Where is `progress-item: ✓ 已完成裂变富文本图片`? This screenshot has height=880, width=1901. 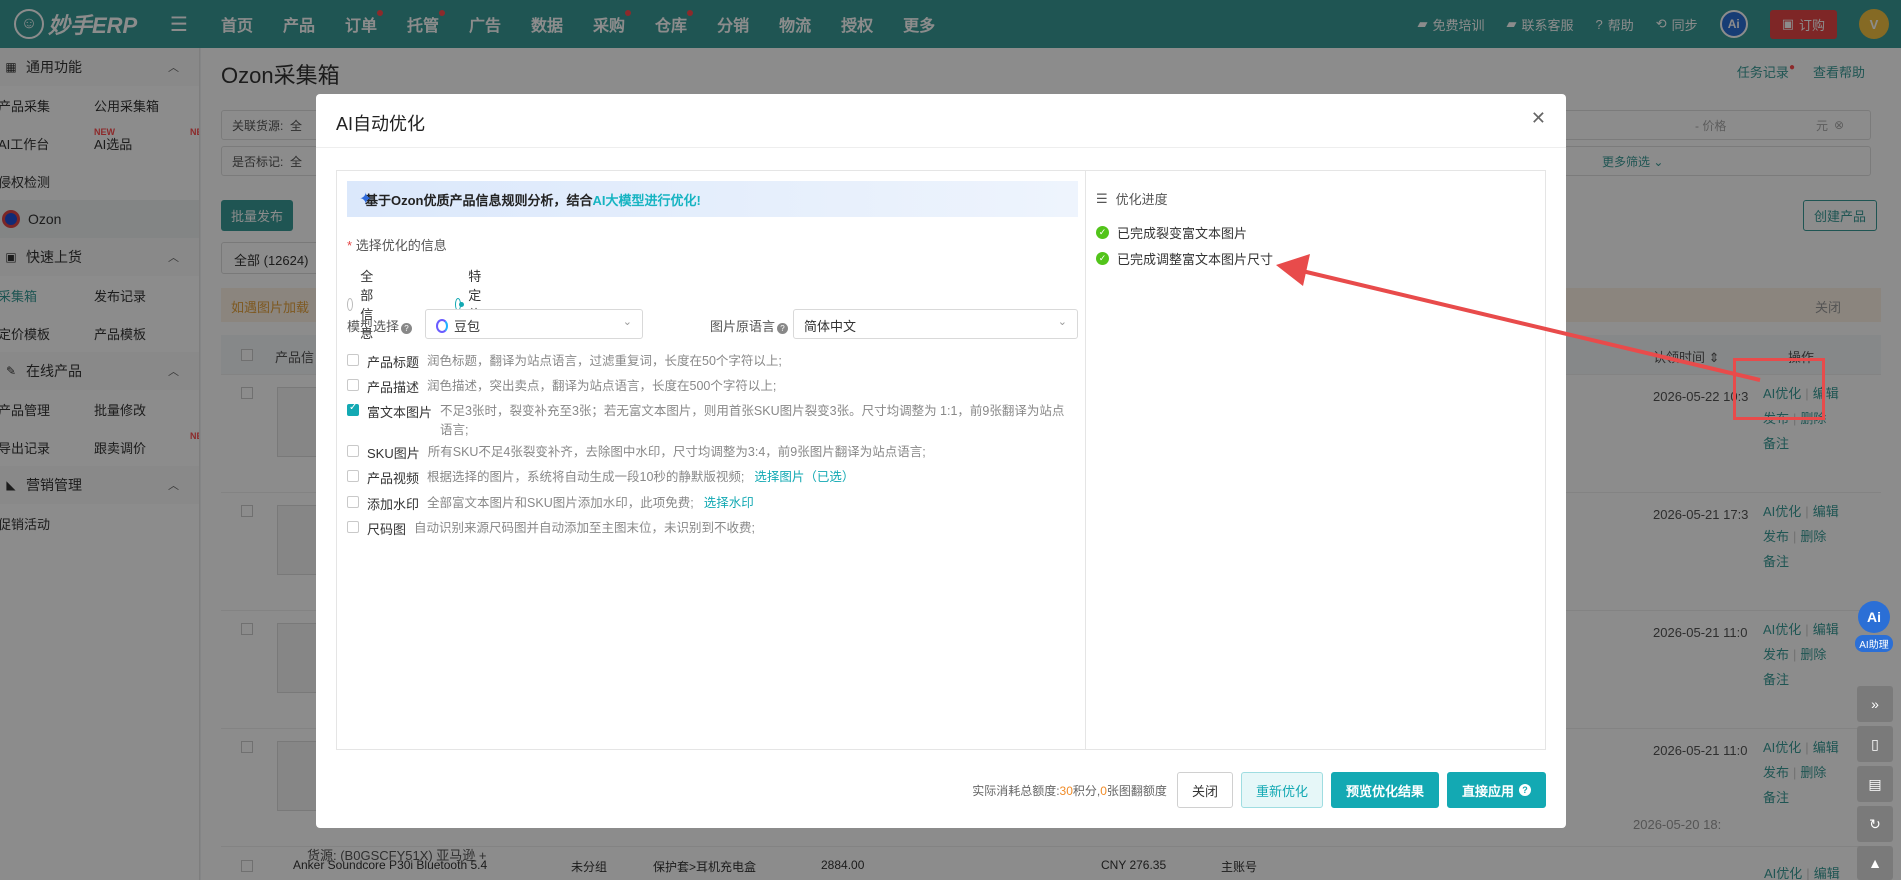
progress-item: ✓ 已完成裂变富文本图片 is located at coordinates (1171, 232).